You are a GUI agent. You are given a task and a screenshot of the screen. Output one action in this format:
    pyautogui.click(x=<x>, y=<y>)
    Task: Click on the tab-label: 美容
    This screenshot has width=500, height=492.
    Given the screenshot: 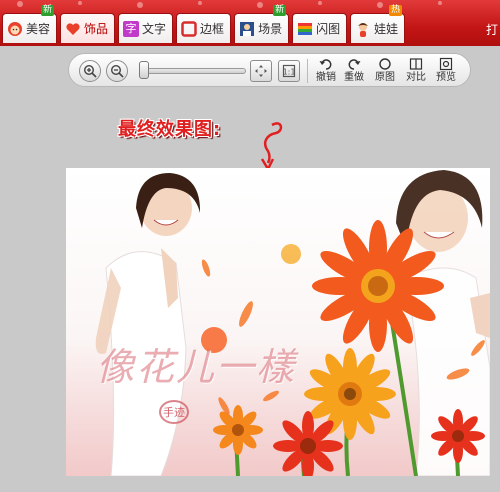 What is the action you would take?
    pyautogui.click(x=38, y=29)
    